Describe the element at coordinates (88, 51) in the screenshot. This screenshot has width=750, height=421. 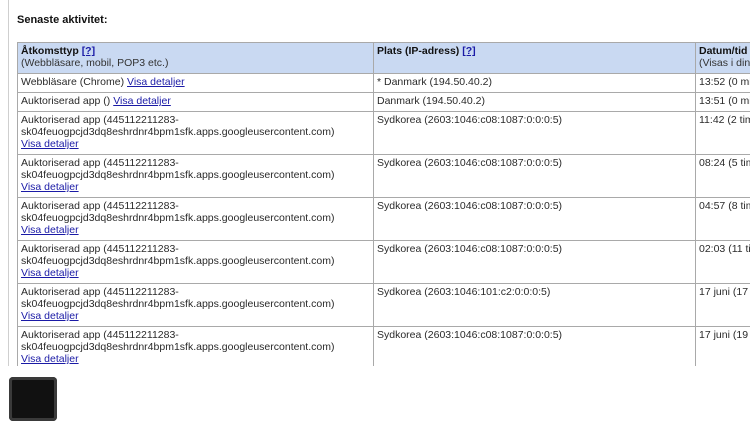
I see `access-type-help-link: [?]` at that location.